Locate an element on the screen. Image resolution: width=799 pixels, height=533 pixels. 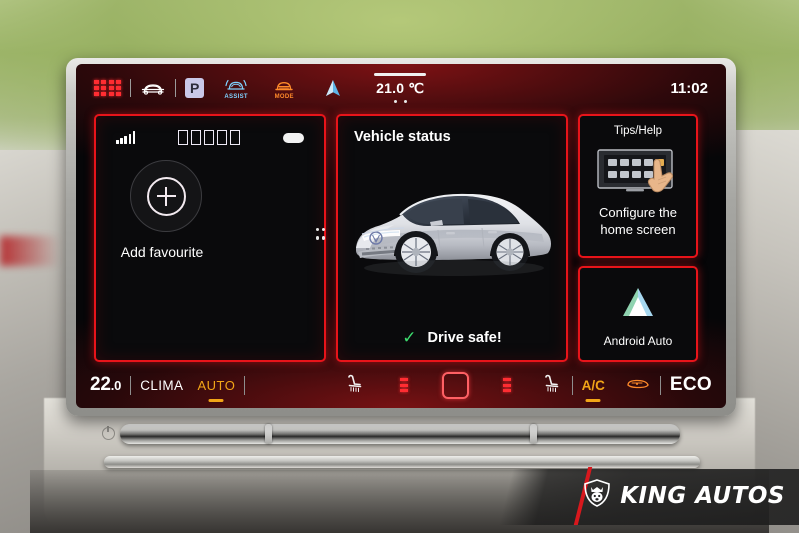
android-auto-icon is located at coordinates (638, 302).